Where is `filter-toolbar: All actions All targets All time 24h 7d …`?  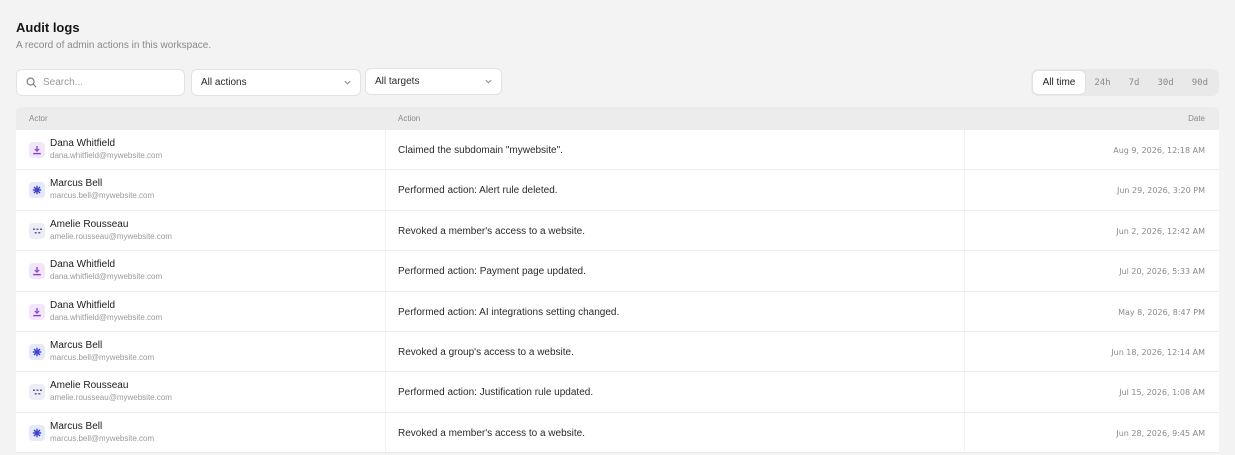
filter-toolbar: All actions All targets All time 24h 7d … is located at coordinates (617, 82).